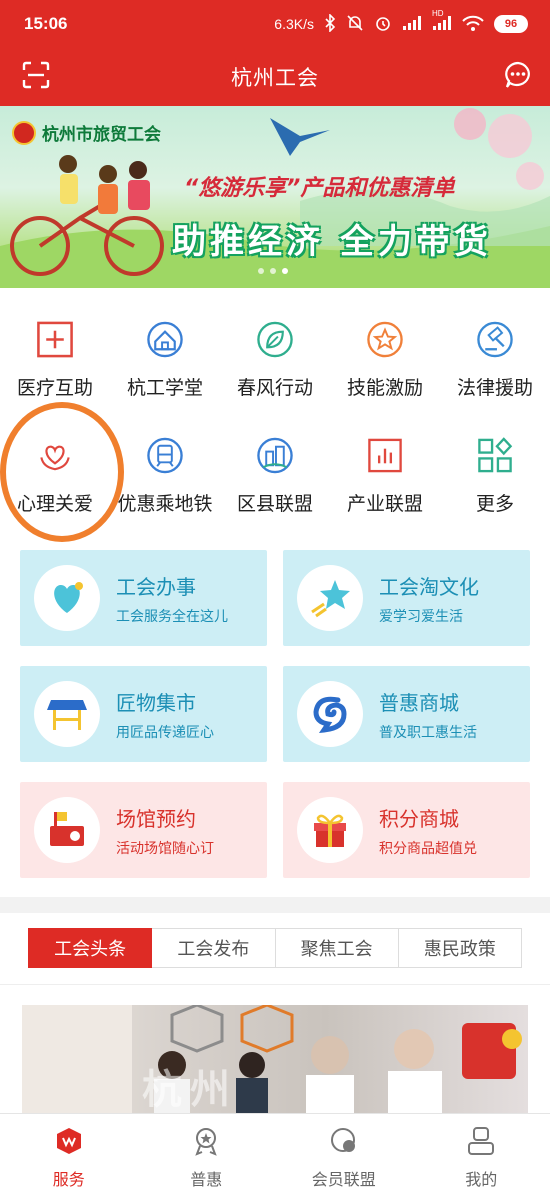 Image resolution: width=550 pixels, height=1191 pixels. What do you see at coordinates (275, 466) in the screenshot?
I see `grid-item-district-alliance: 区县联盟` at bounding box center [275, 466].